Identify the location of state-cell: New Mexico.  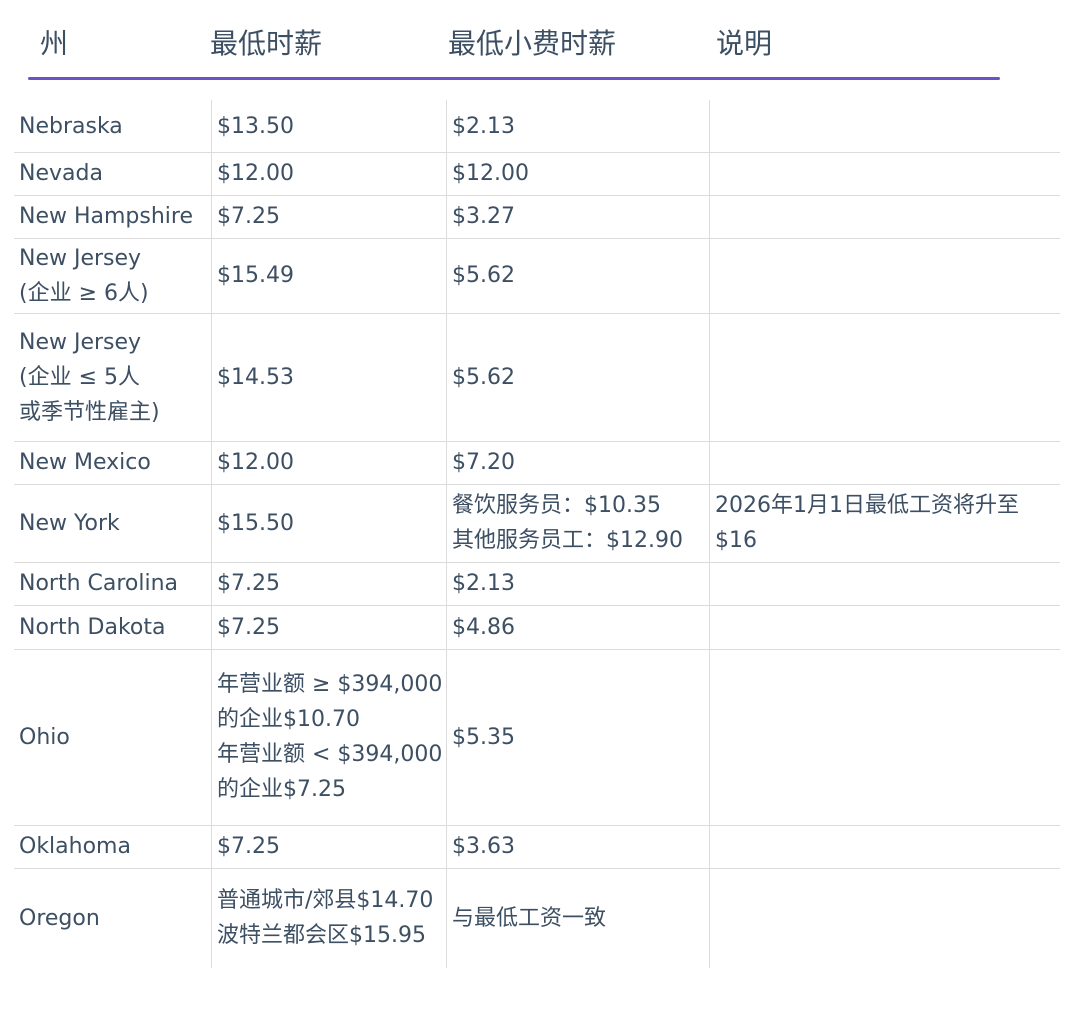
(114, 462).